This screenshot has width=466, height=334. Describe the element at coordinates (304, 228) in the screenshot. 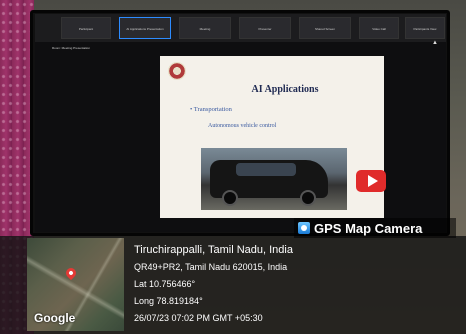

I see `gps-camera-icon` at that location.